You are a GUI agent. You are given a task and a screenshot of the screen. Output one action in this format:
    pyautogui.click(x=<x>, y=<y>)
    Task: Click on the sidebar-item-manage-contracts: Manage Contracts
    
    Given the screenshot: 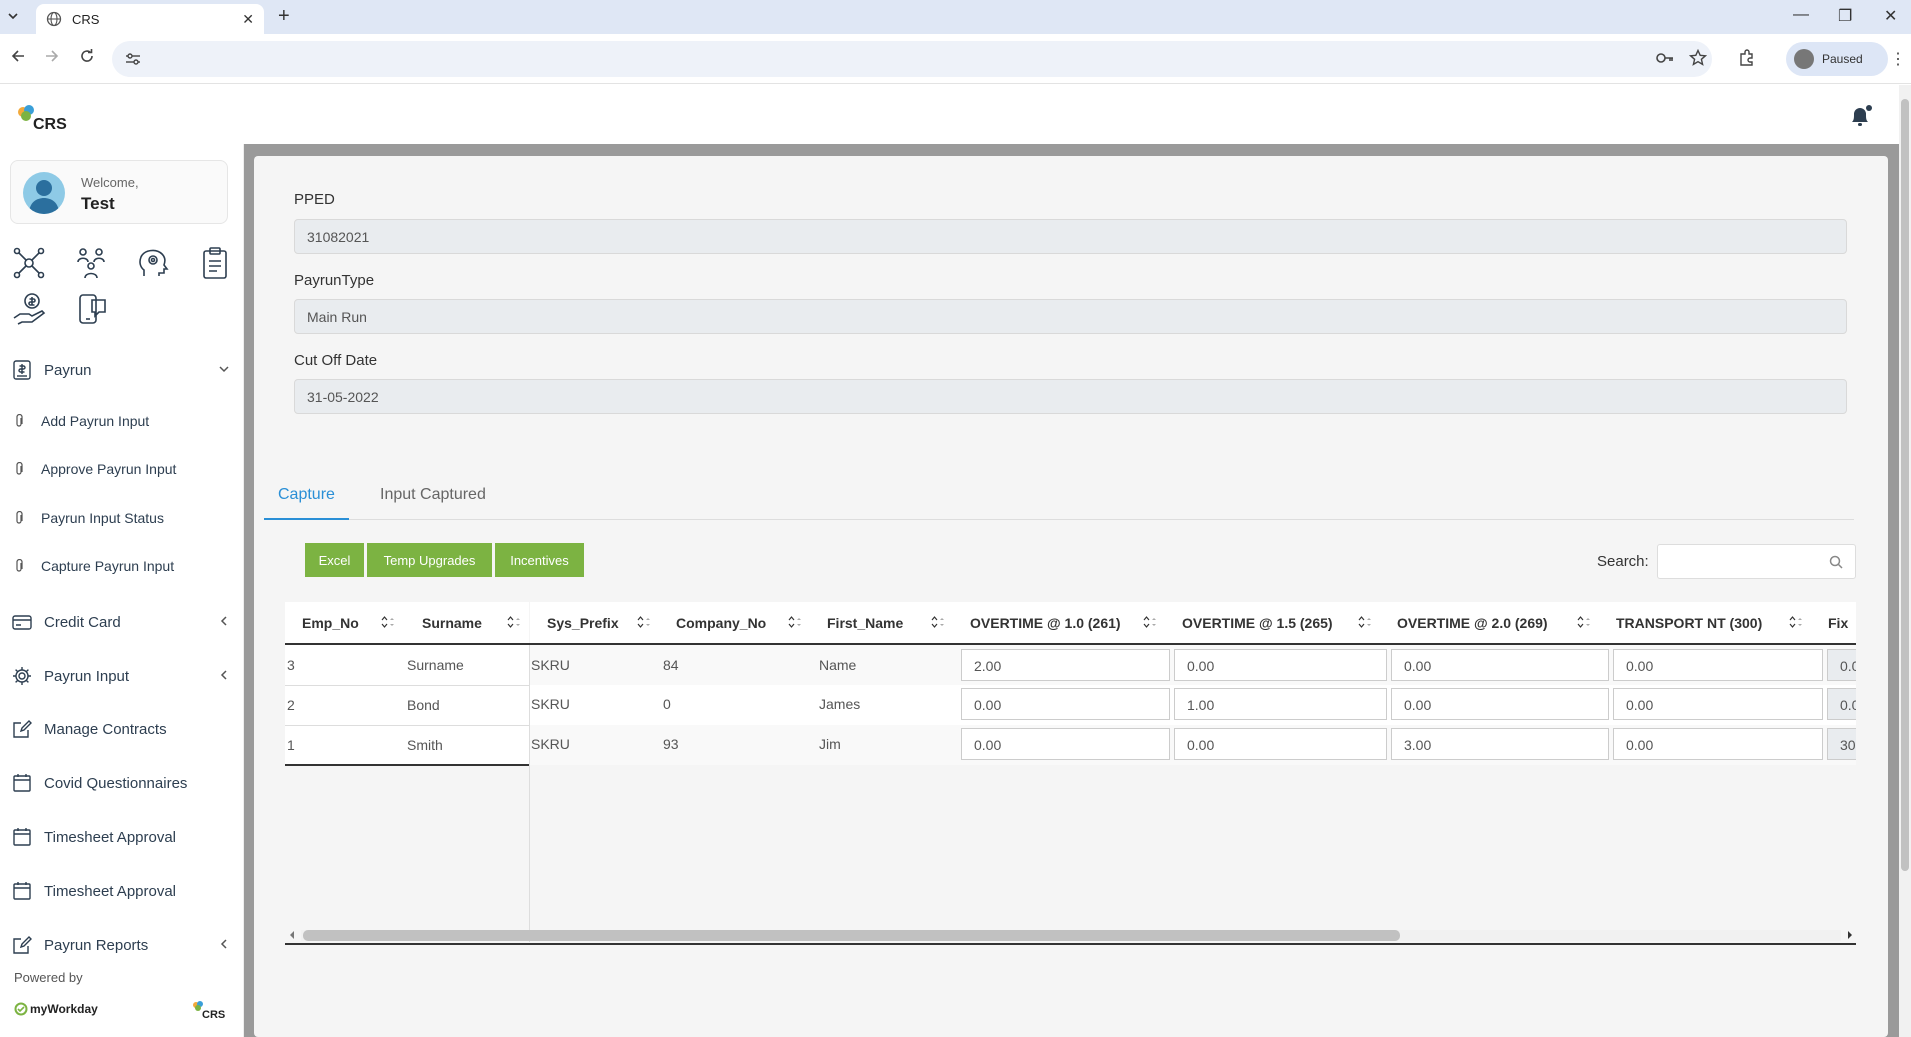 What is the action you would take?
    pyautogui.click(x=122, y=729)
    